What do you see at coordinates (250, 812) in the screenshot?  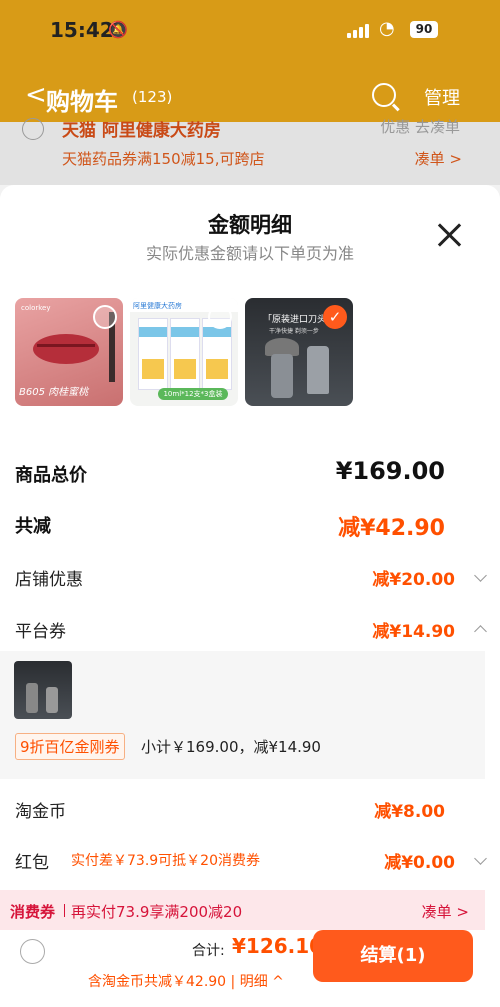 I see `coin-row: 淘金币 减¥8.00` at bounding box center [250, 812].